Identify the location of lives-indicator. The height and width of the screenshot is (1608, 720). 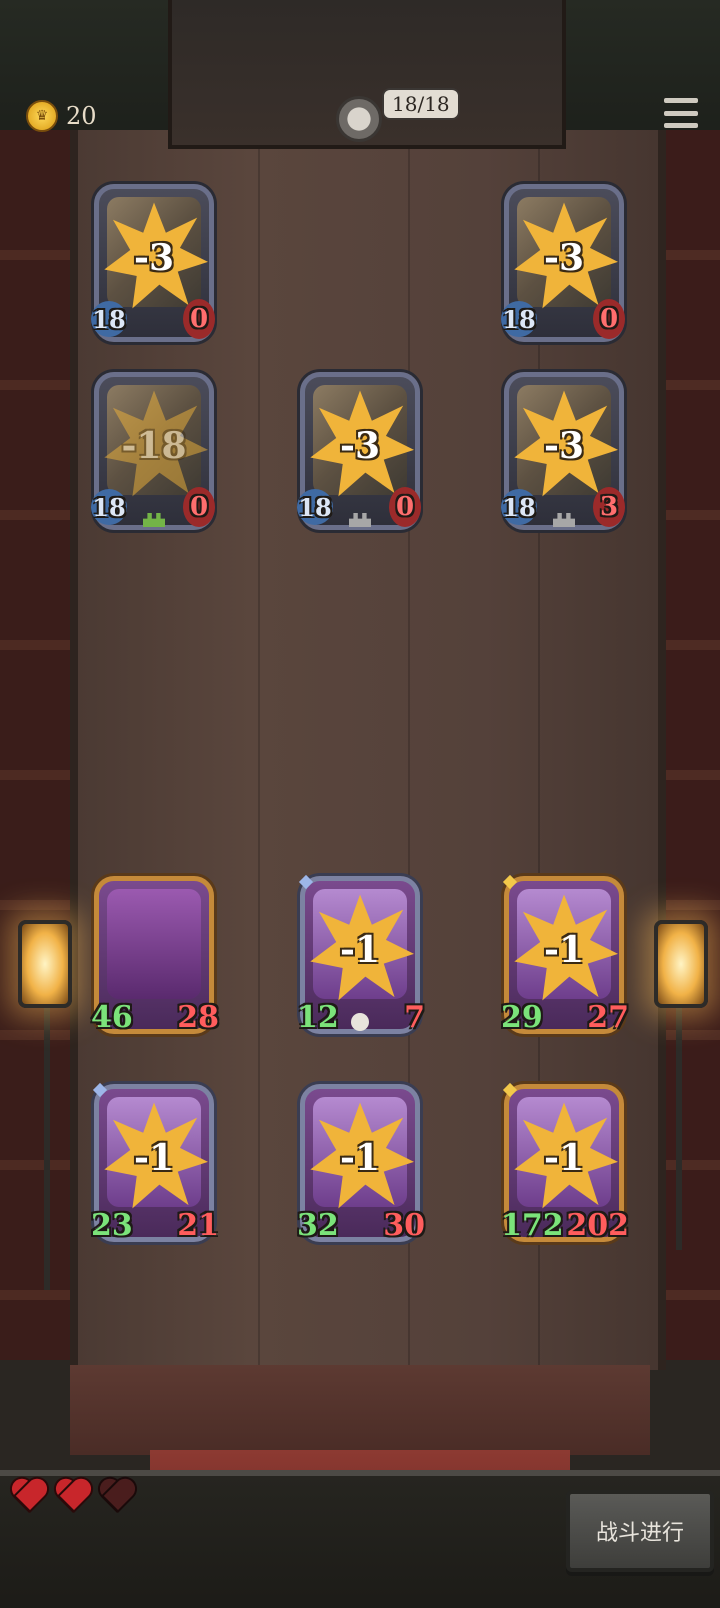
(73, 1495).